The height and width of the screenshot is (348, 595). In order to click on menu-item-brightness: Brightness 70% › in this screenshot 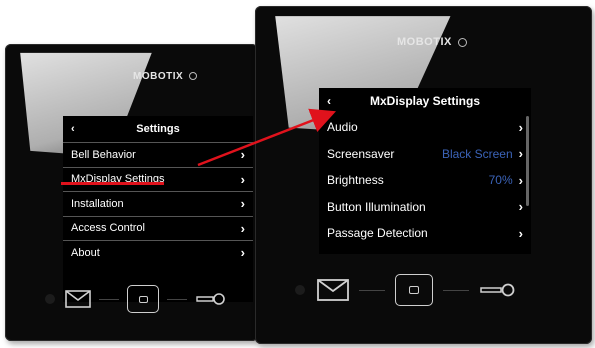, I will do `click(425, 180)`.